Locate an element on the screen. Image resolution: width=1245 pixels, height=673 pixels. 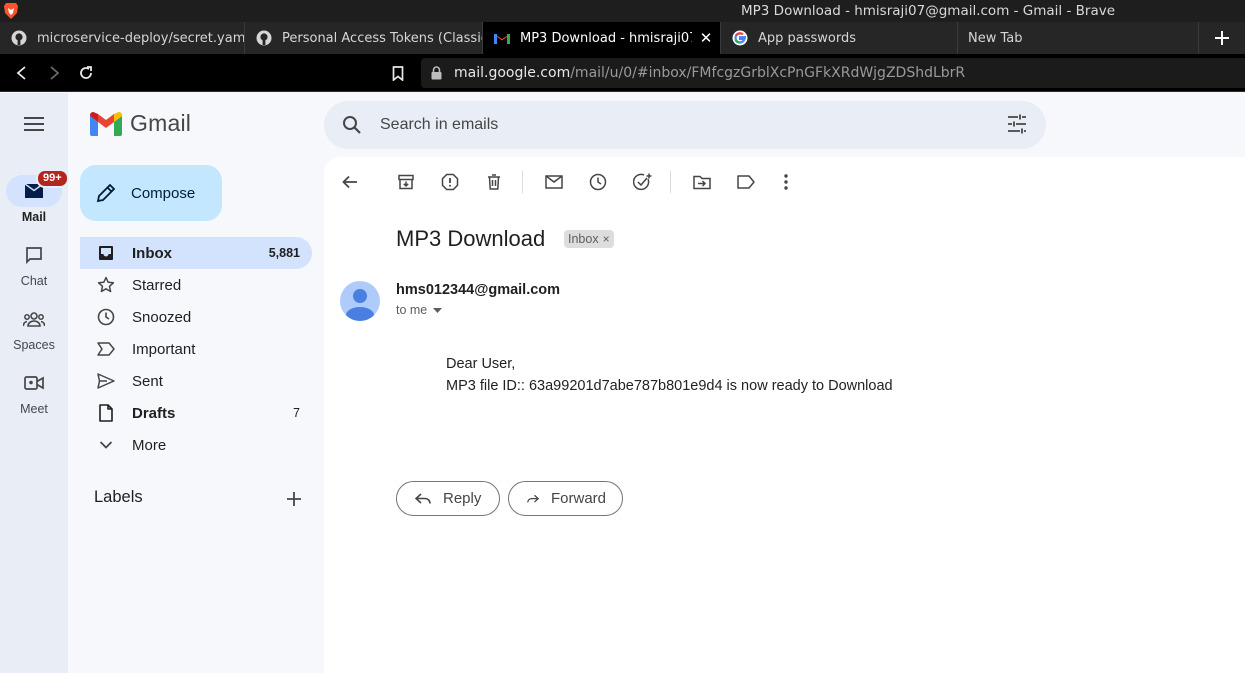
star-icon is located at coordinates (106, 285).